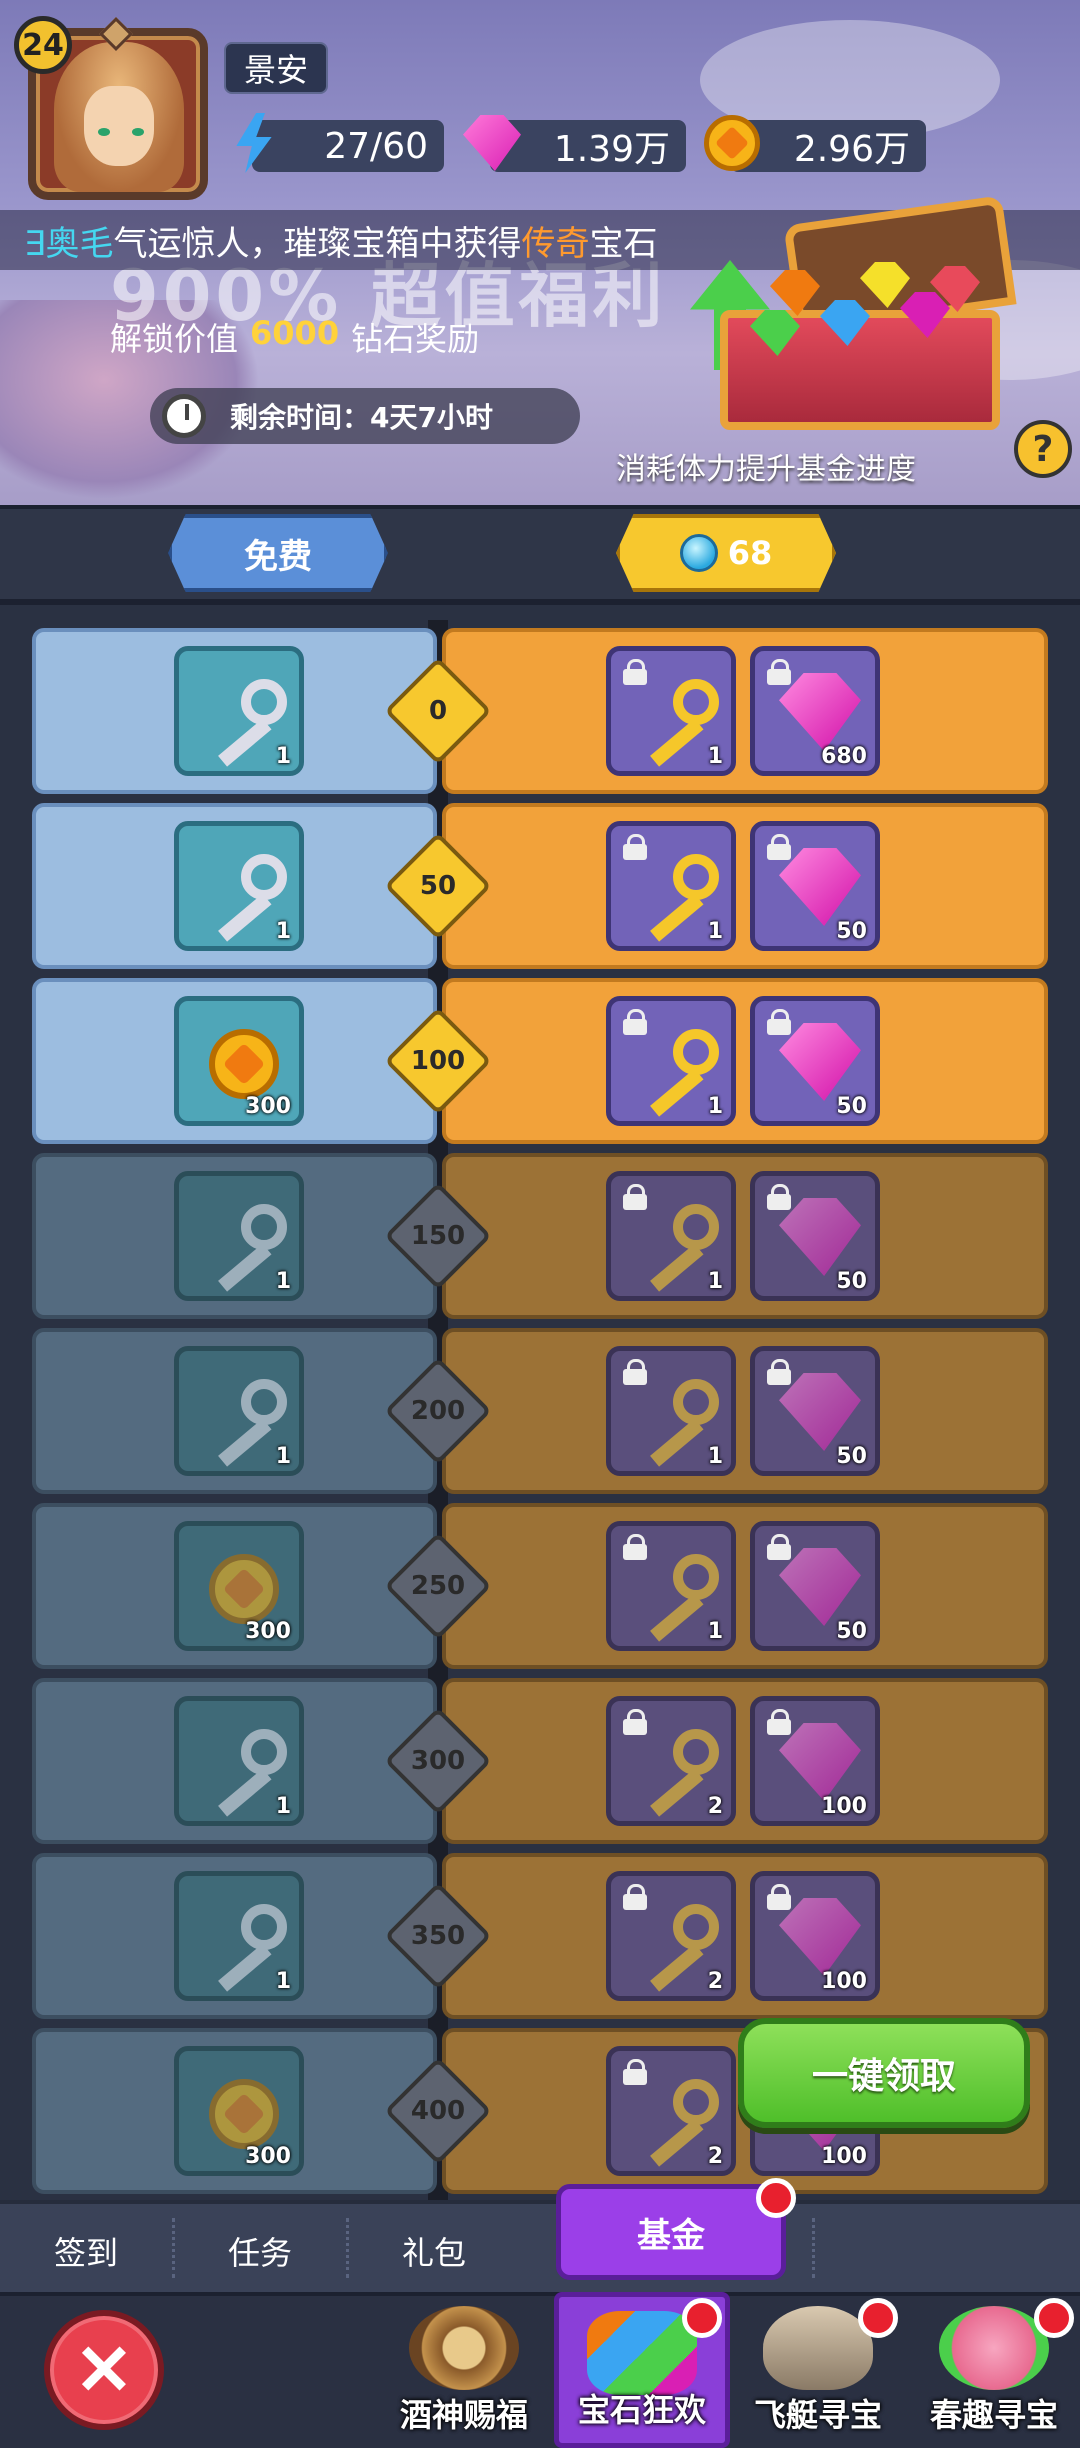 The width and height of the screenshot is (1080, 2448). I want to click on clock-icon, so click(184, 416).